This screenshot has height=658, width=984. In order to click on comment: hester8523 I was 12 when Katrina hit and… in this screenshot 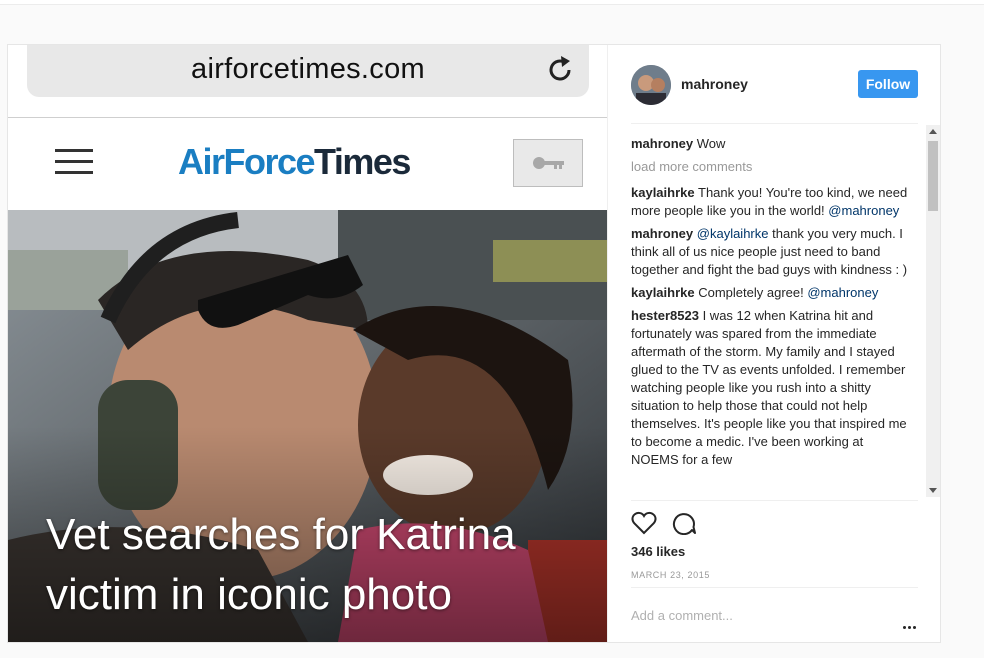, I will do `click(770, 388)`.